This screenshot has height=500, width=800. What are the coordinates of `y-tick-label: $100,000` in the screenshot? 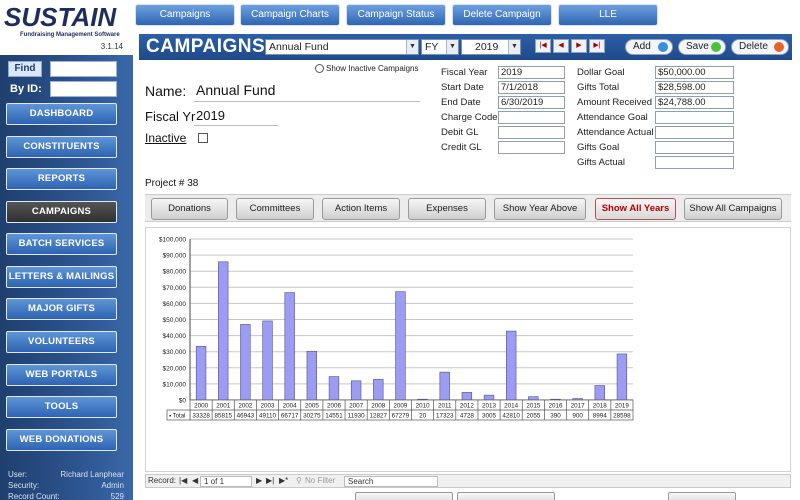 It's located at (172, 240).